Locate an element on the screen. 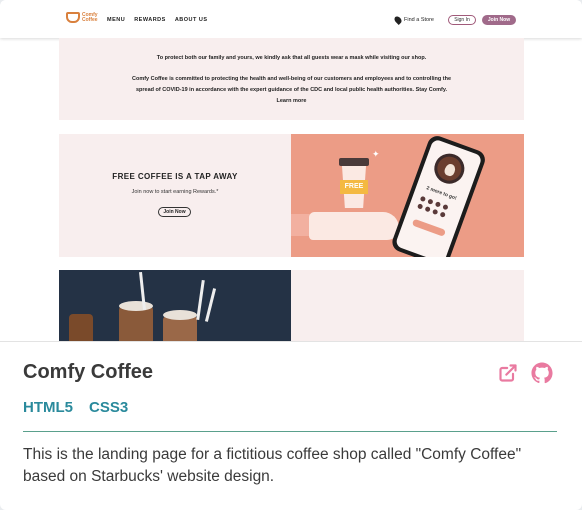 This screenshot has height=510, width=582. sparkle-icon: ✦ is located at coordinates (376, 154).